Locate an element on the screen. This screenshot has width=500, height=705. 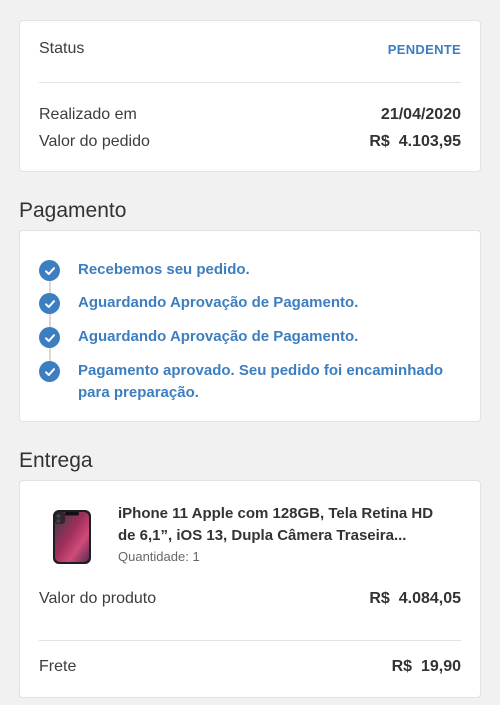
date-row: Realizado em 21/04/2020 is located at coordinates (250, 115).